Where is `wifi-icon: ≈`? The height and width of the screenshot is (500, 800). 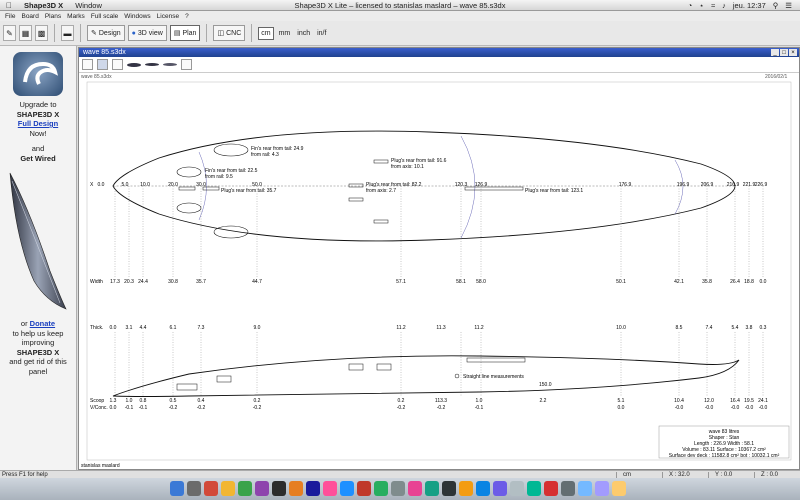
wifi-icon: ≈ is located at coordinates (713, 5).